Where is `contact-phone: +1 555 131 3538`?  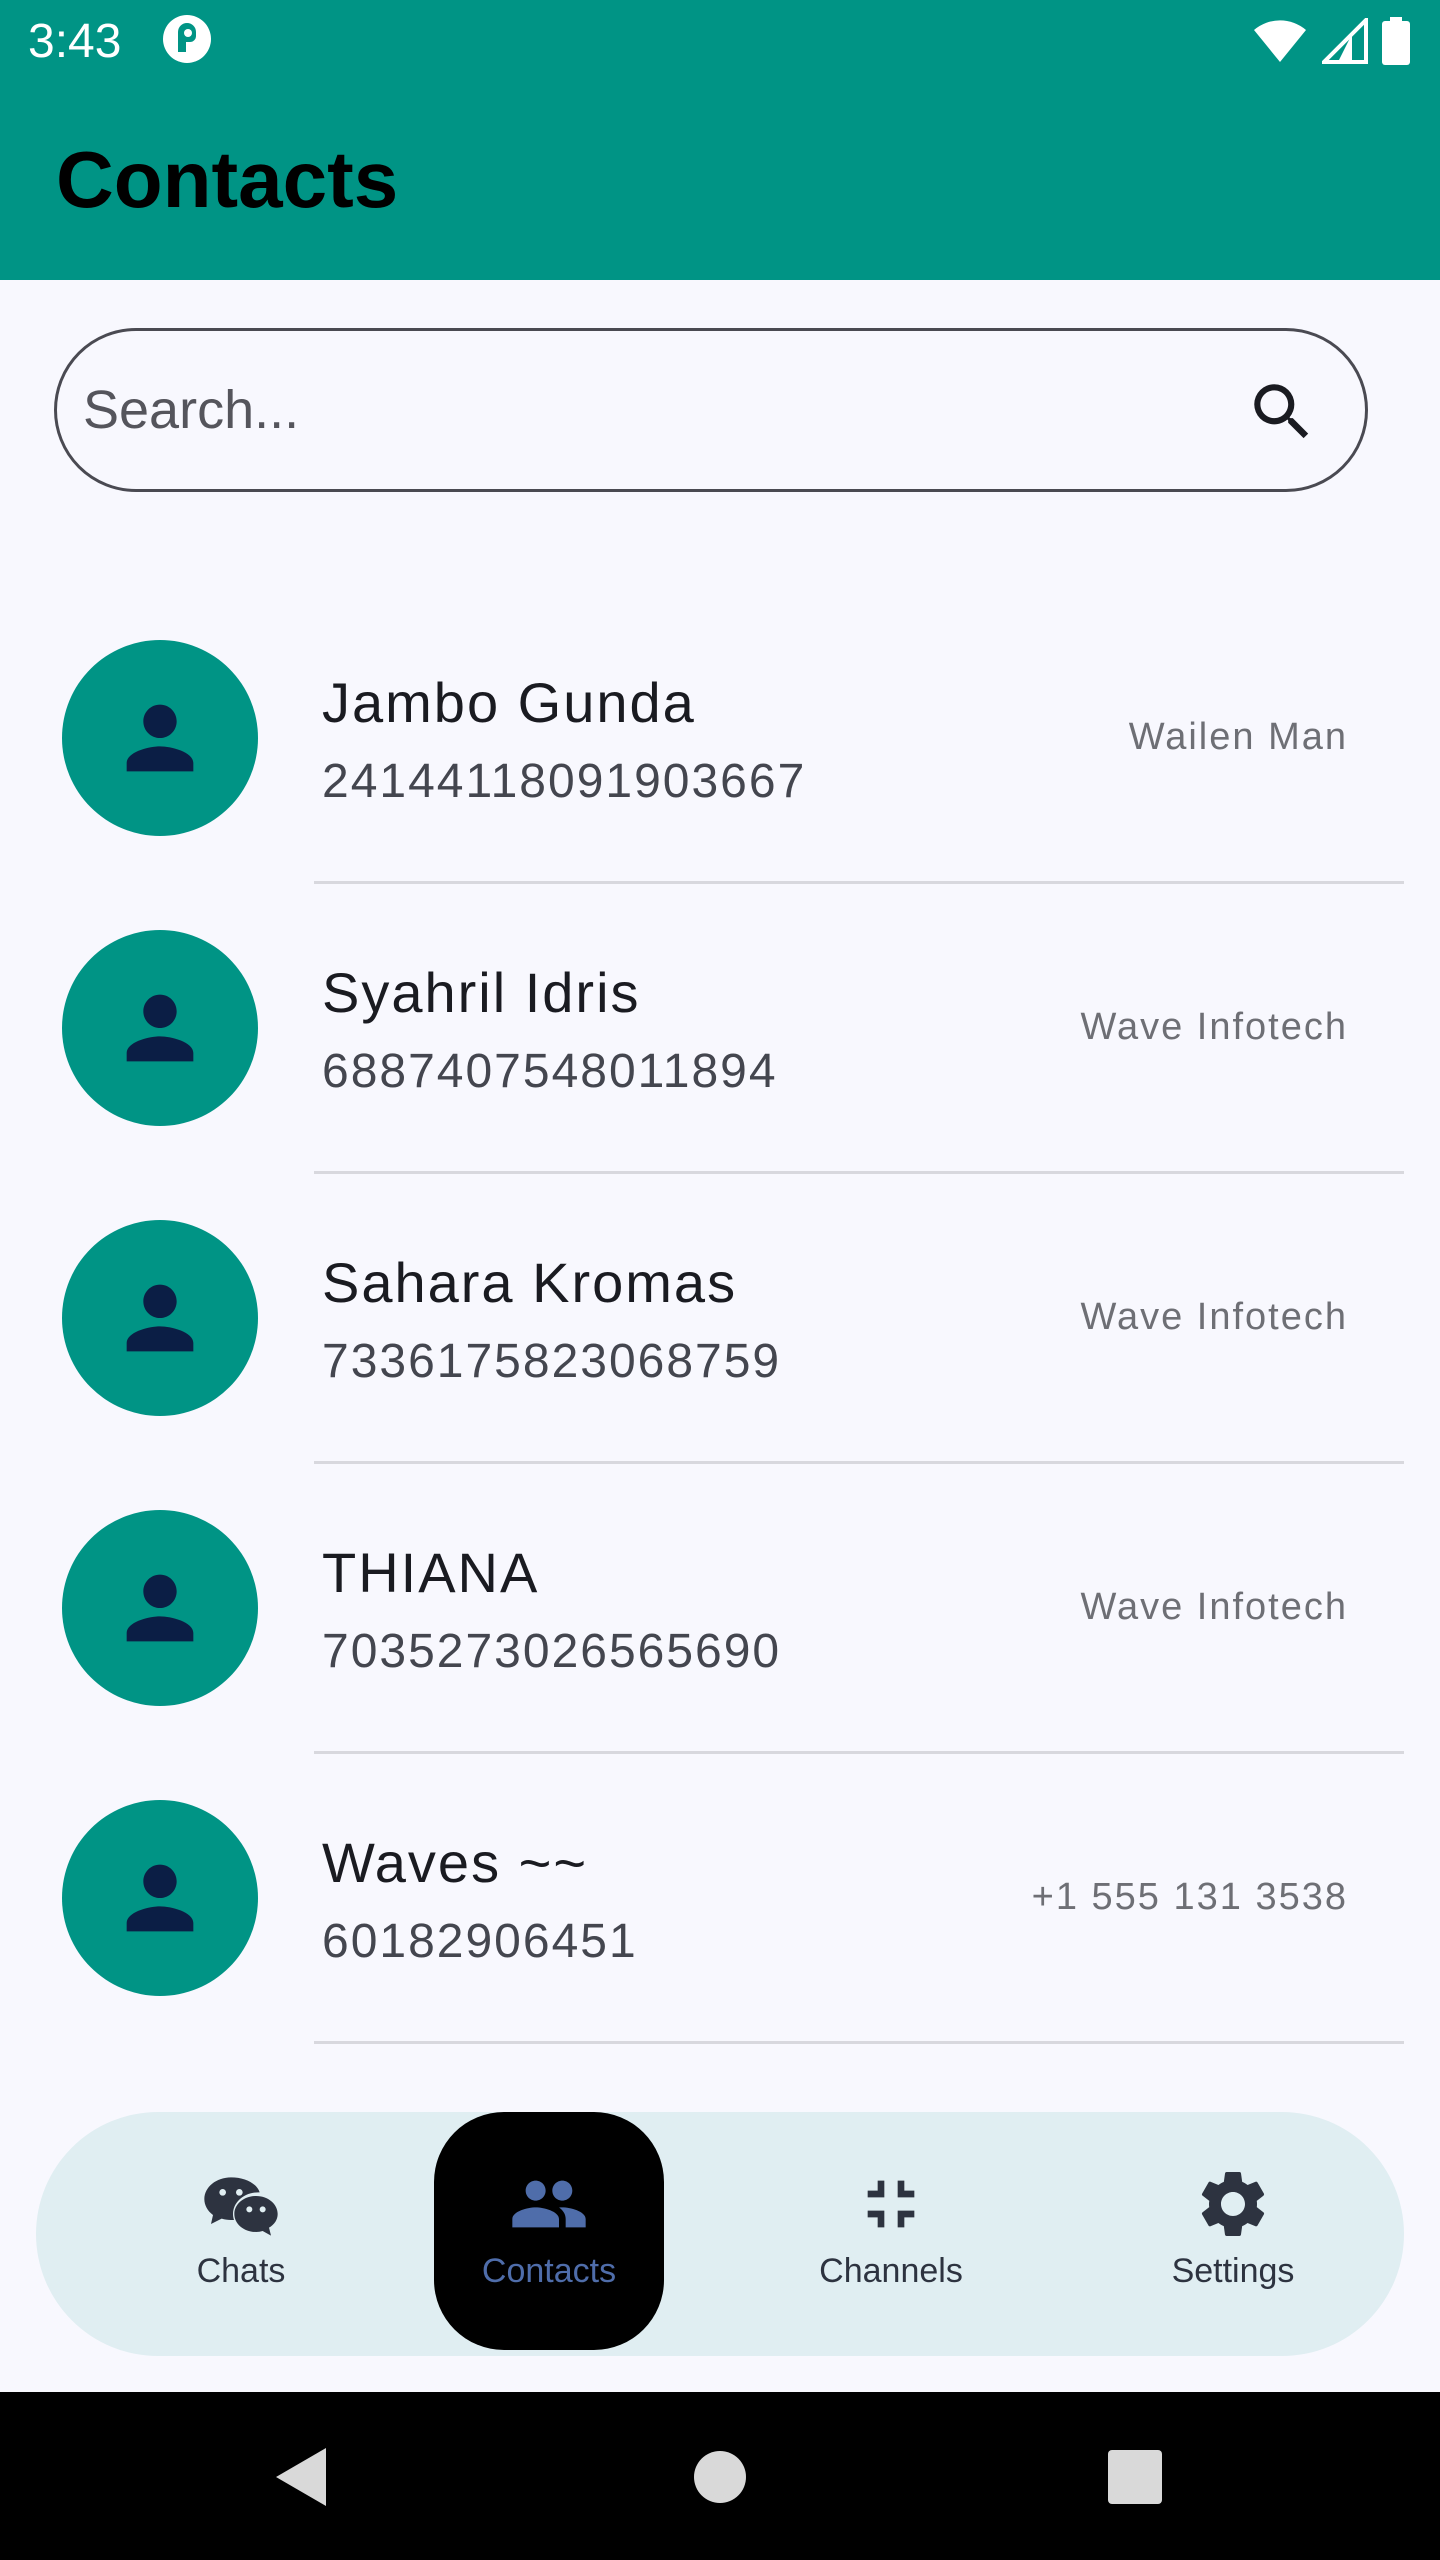 contact-phone: +1 555 131 3538 is located at coordinates (1189, 1897).